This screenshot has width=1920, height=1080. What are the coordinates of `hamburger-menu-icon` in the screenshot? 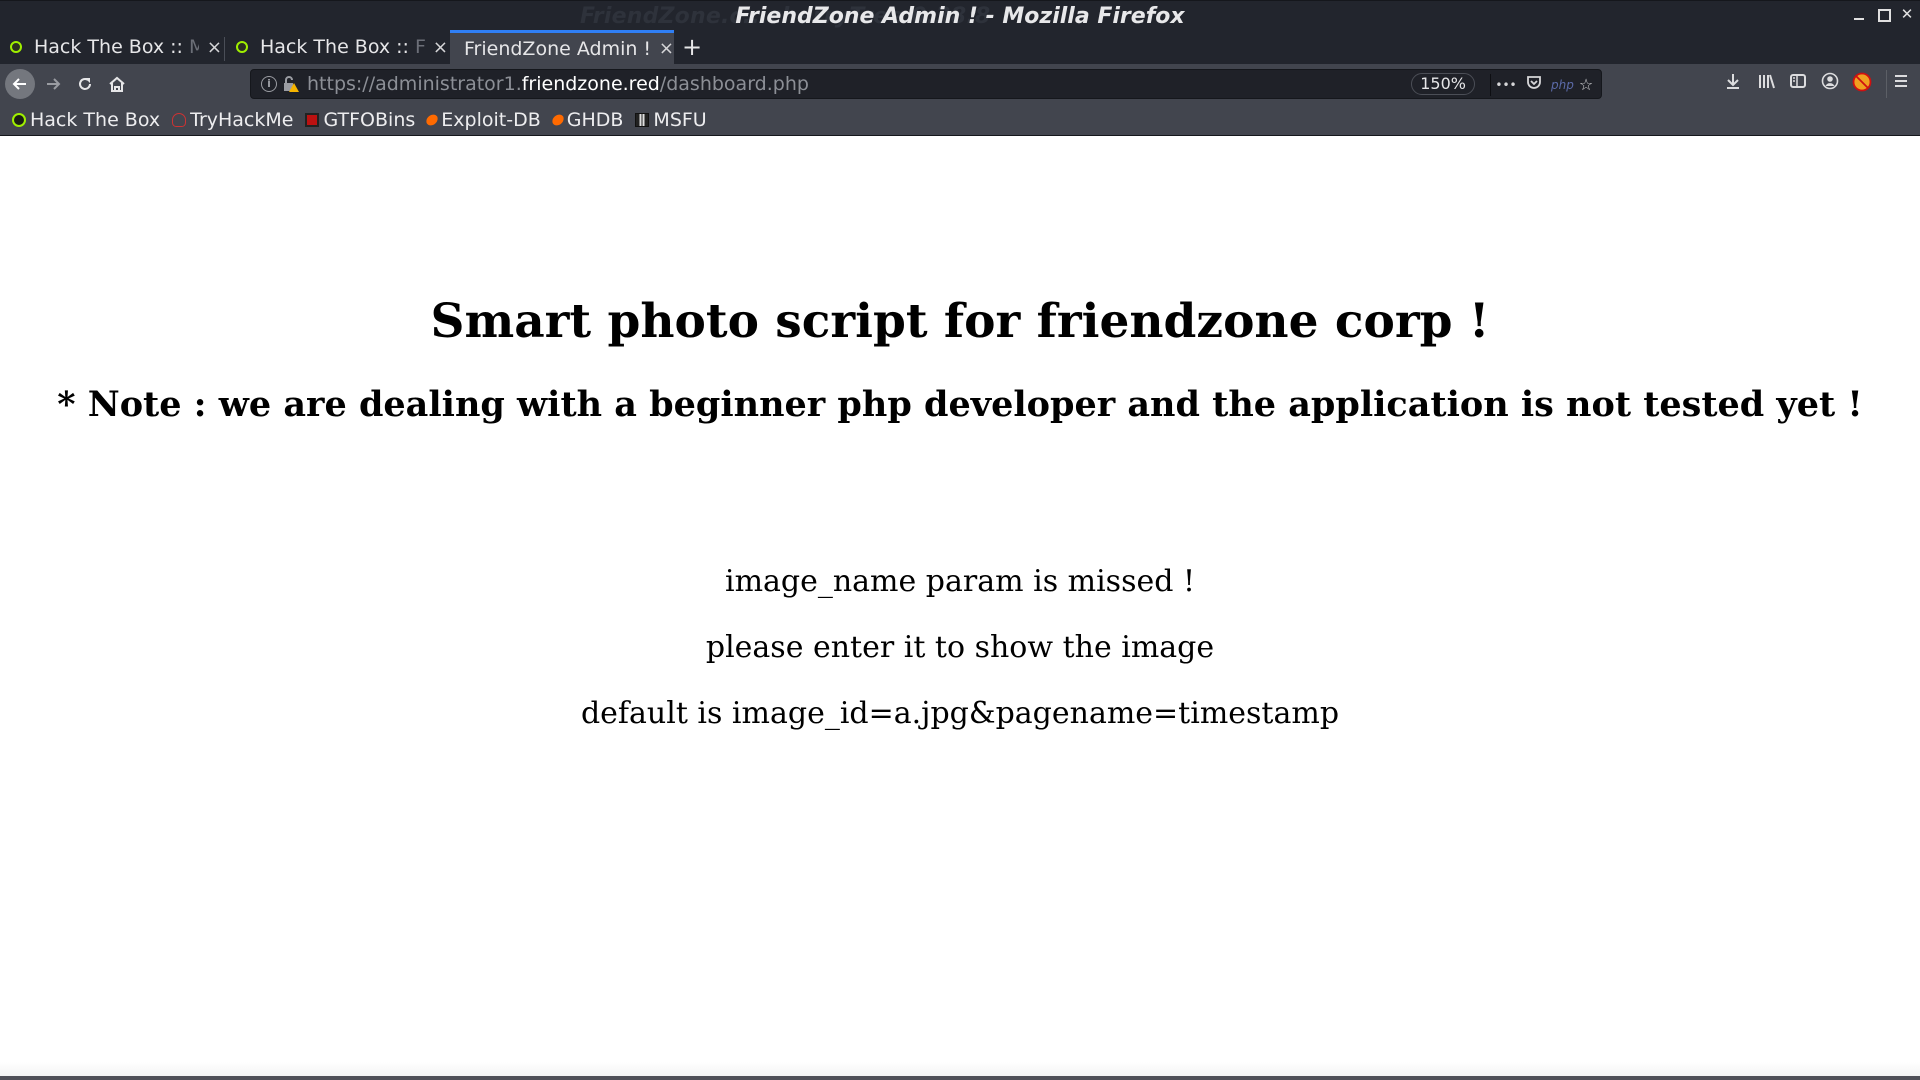 It's located at (1901, 84).